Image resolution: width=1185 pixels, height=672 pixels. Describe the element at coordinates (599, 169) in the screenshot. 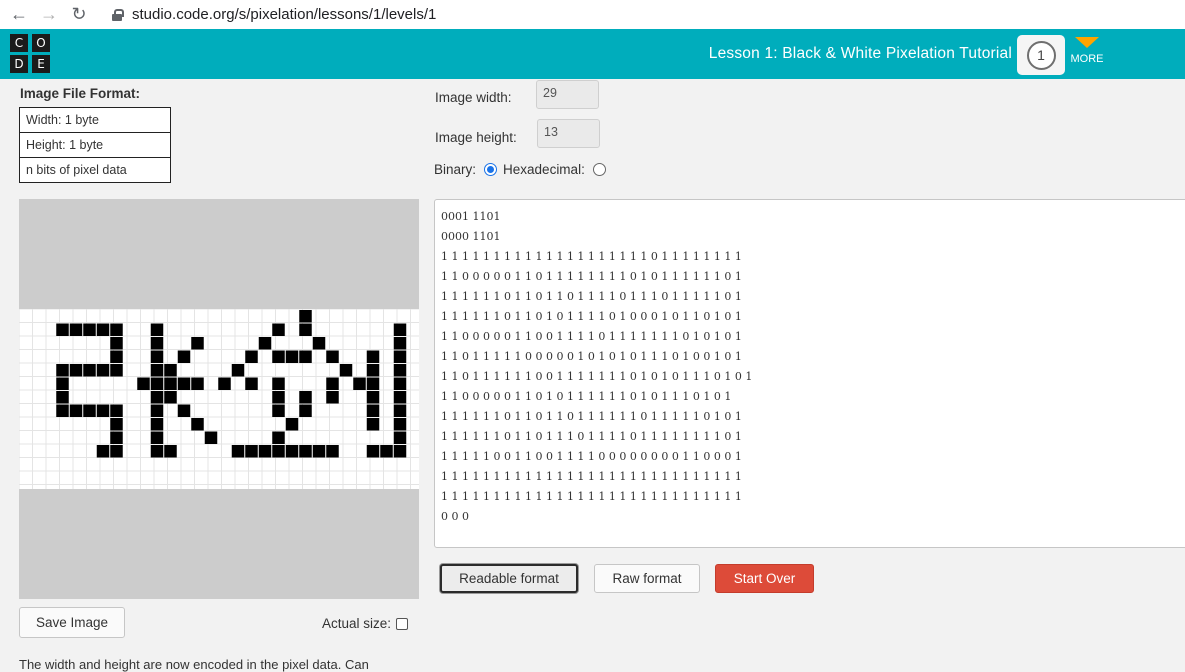

I see `hexadecimal-radio` at that location.